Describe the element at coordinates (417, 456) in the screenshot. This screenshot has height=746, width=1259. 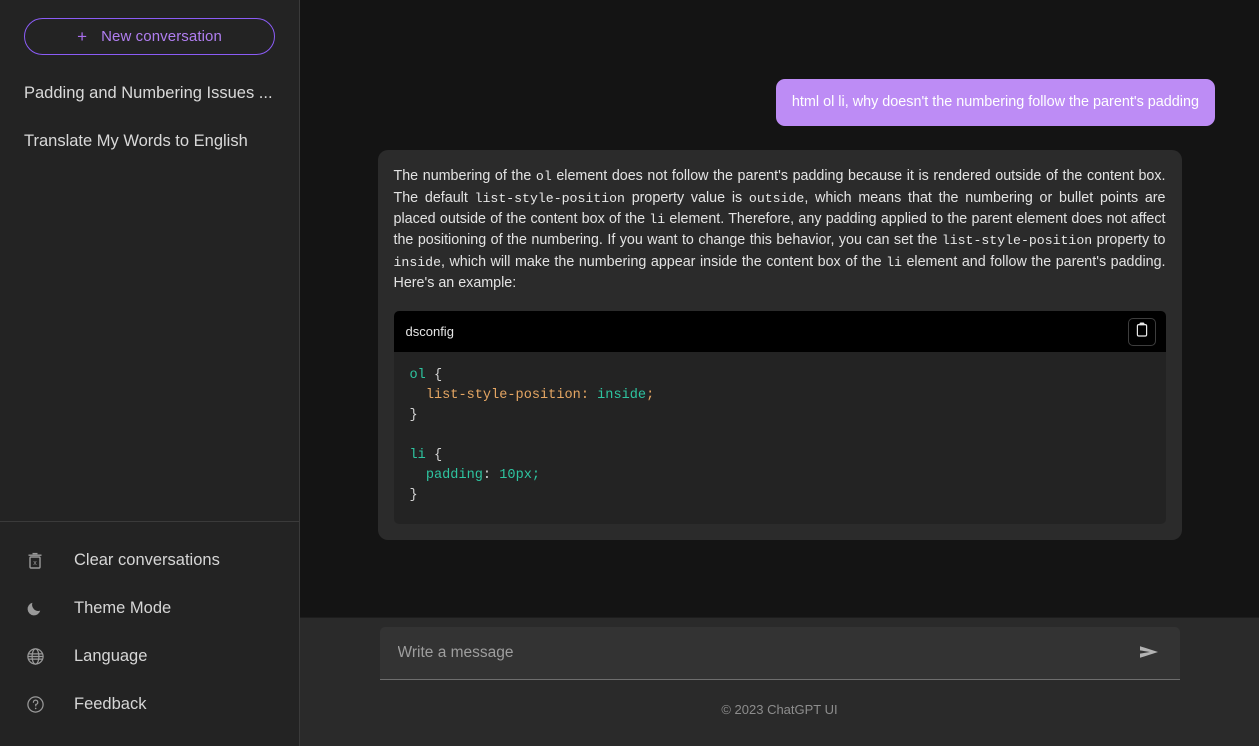
I see `code-token-selector-li: li` at that location.